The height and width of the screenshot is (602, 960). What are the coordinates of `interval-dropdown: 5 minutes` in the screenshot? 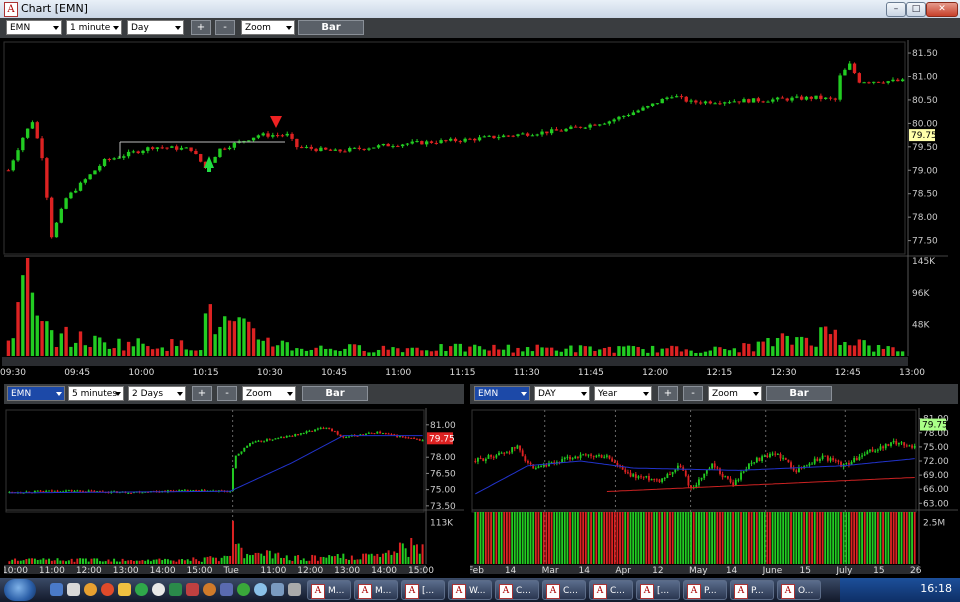 It's located at (96, 393).